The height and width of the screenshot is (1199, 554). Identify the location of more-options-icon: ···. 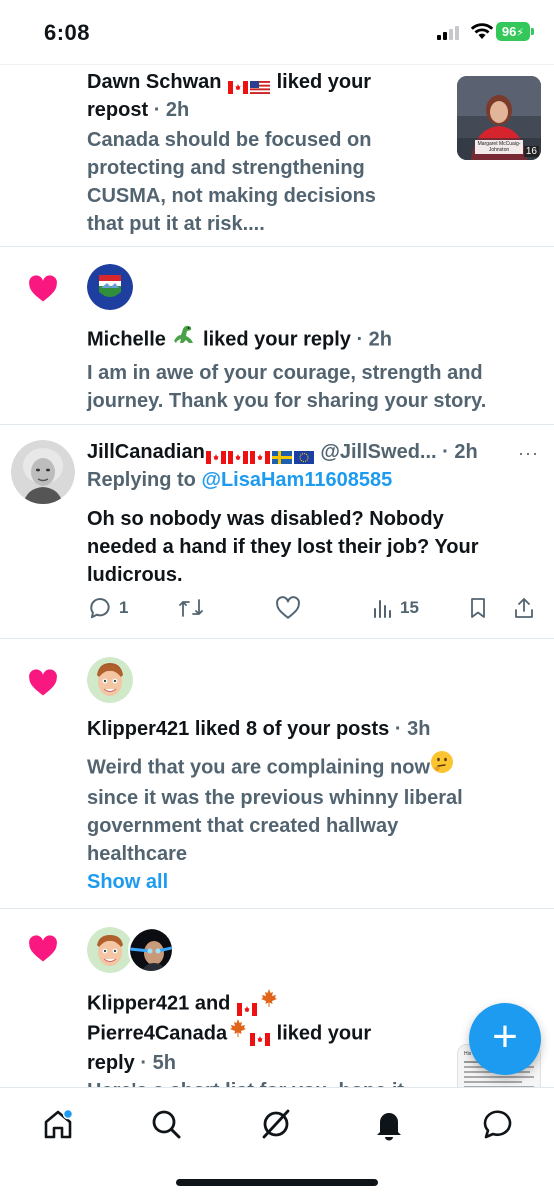
(528, 453).